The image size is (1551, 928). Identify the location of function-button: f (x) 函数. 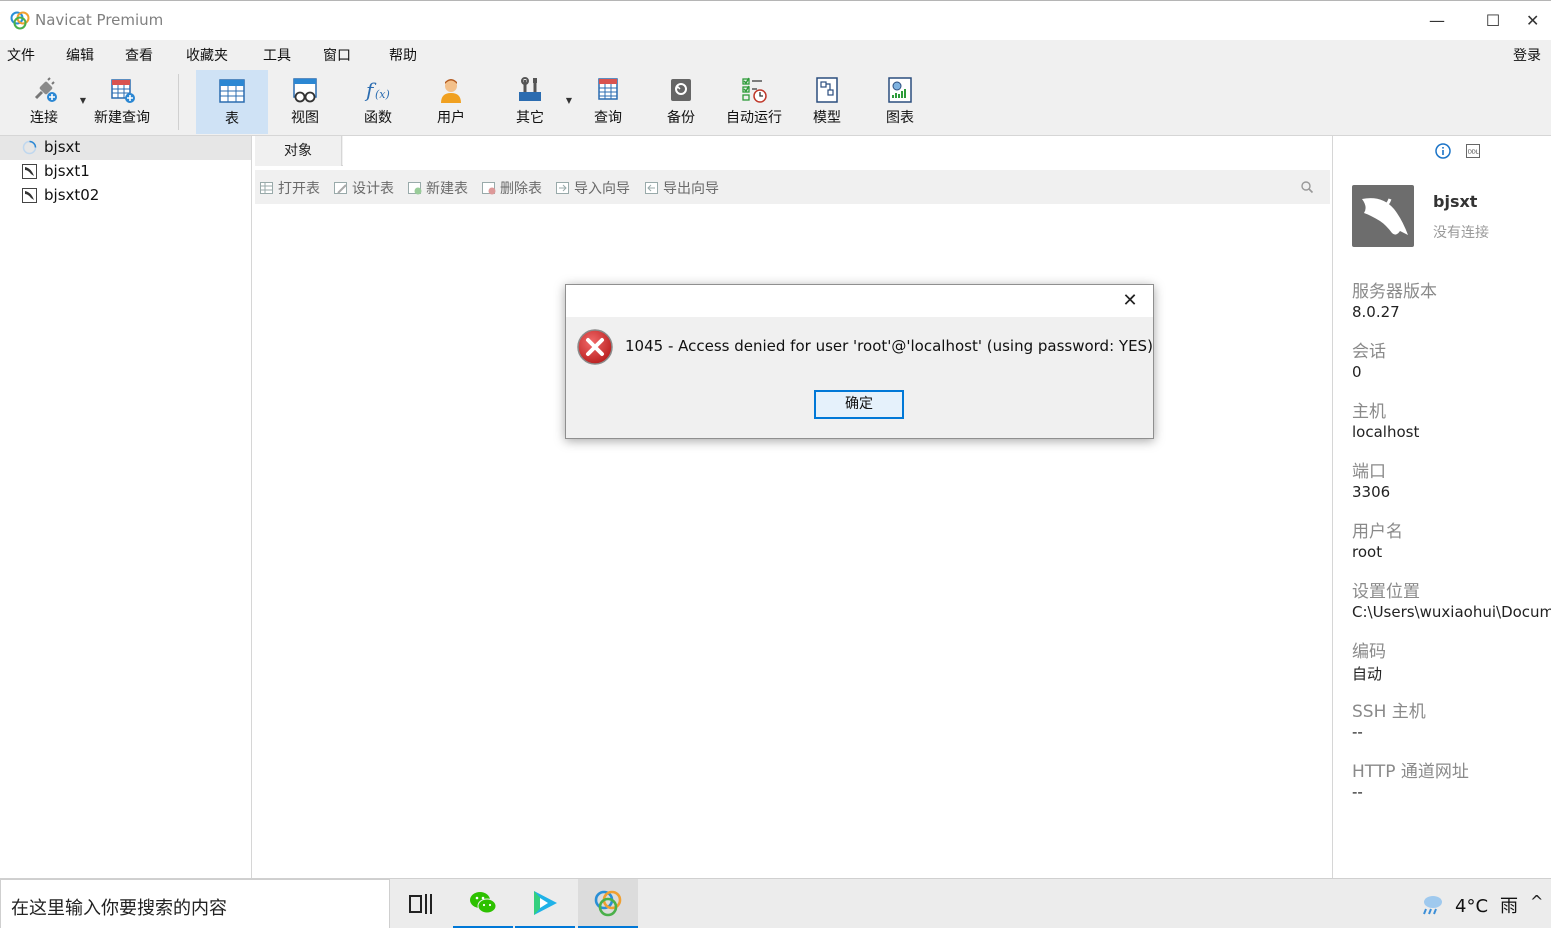
(378, 102).